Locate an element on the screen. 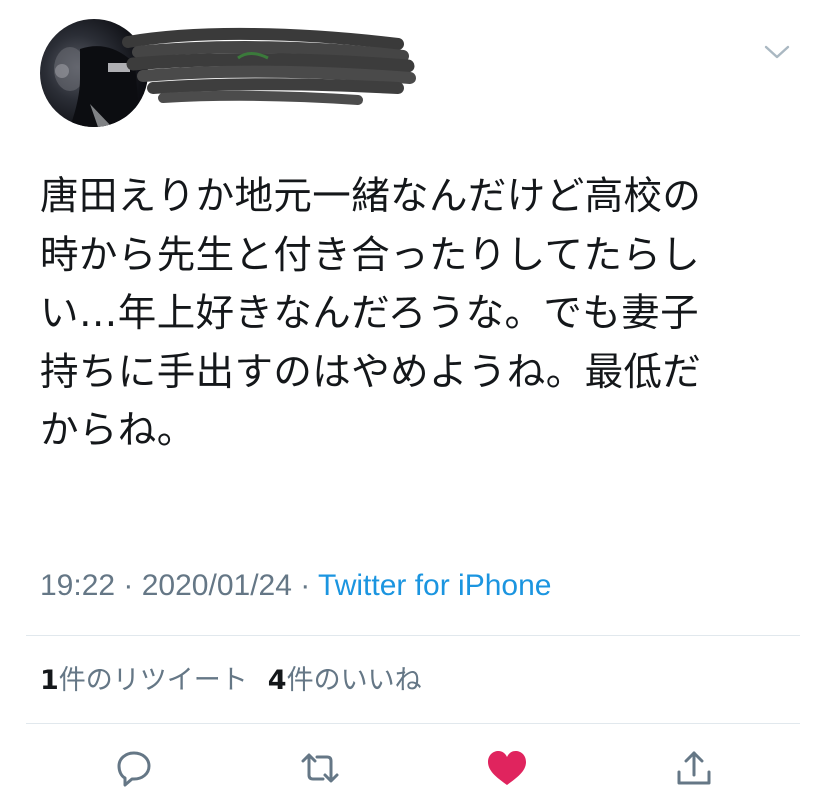  chevron-down-icon is located at coordinates (777, 52).